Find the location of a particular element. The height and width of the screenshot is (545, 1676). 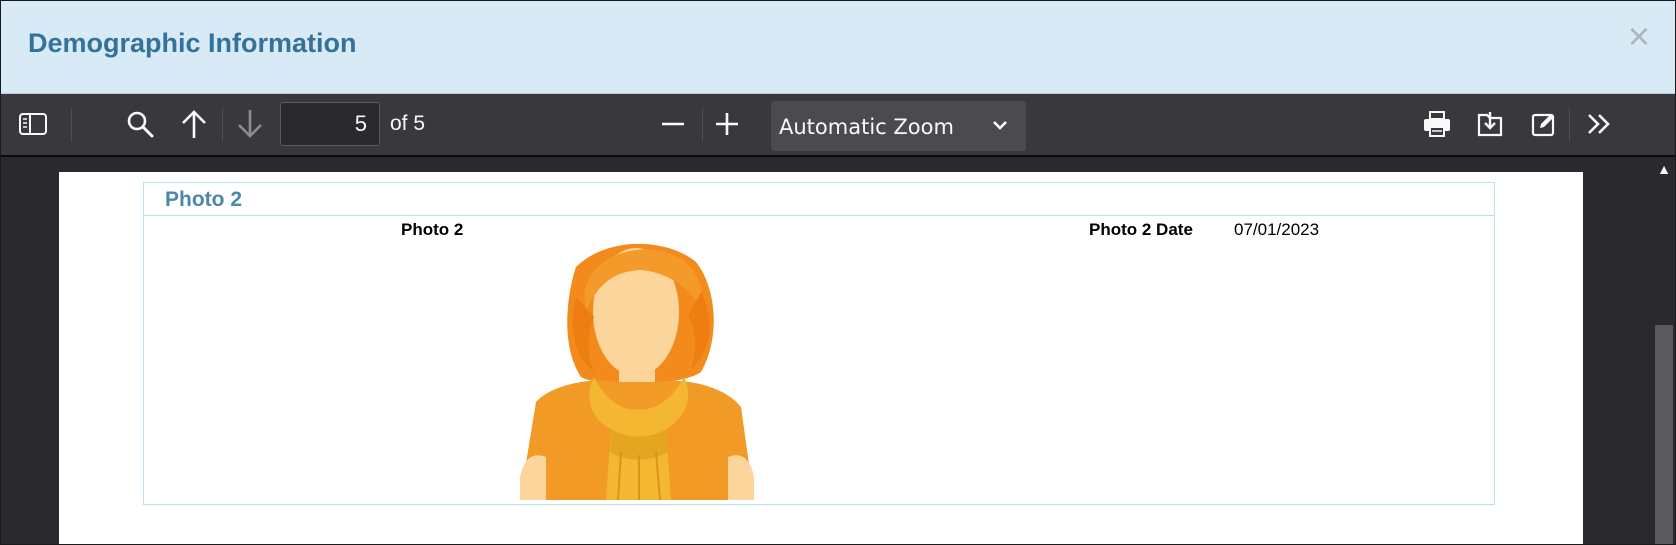

next-page-icon is located at coordinates (250, 124).